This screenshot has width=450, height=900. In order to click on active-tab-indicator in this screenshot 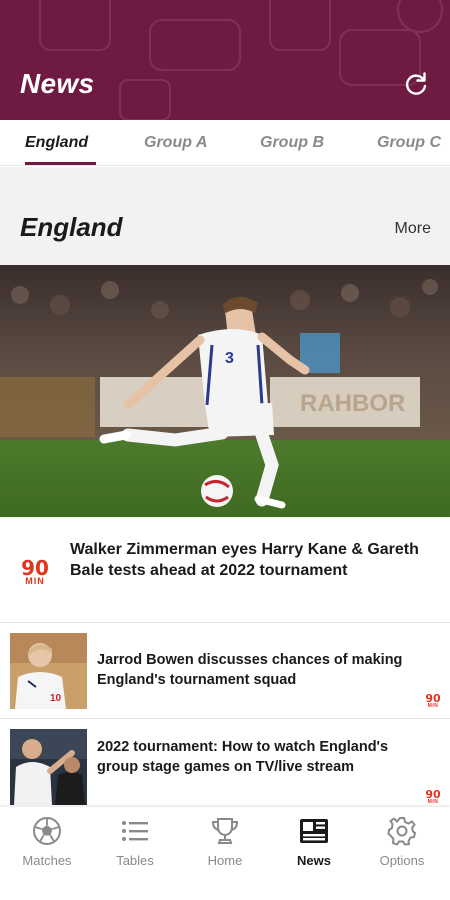, I will do `click(60, 163)`.